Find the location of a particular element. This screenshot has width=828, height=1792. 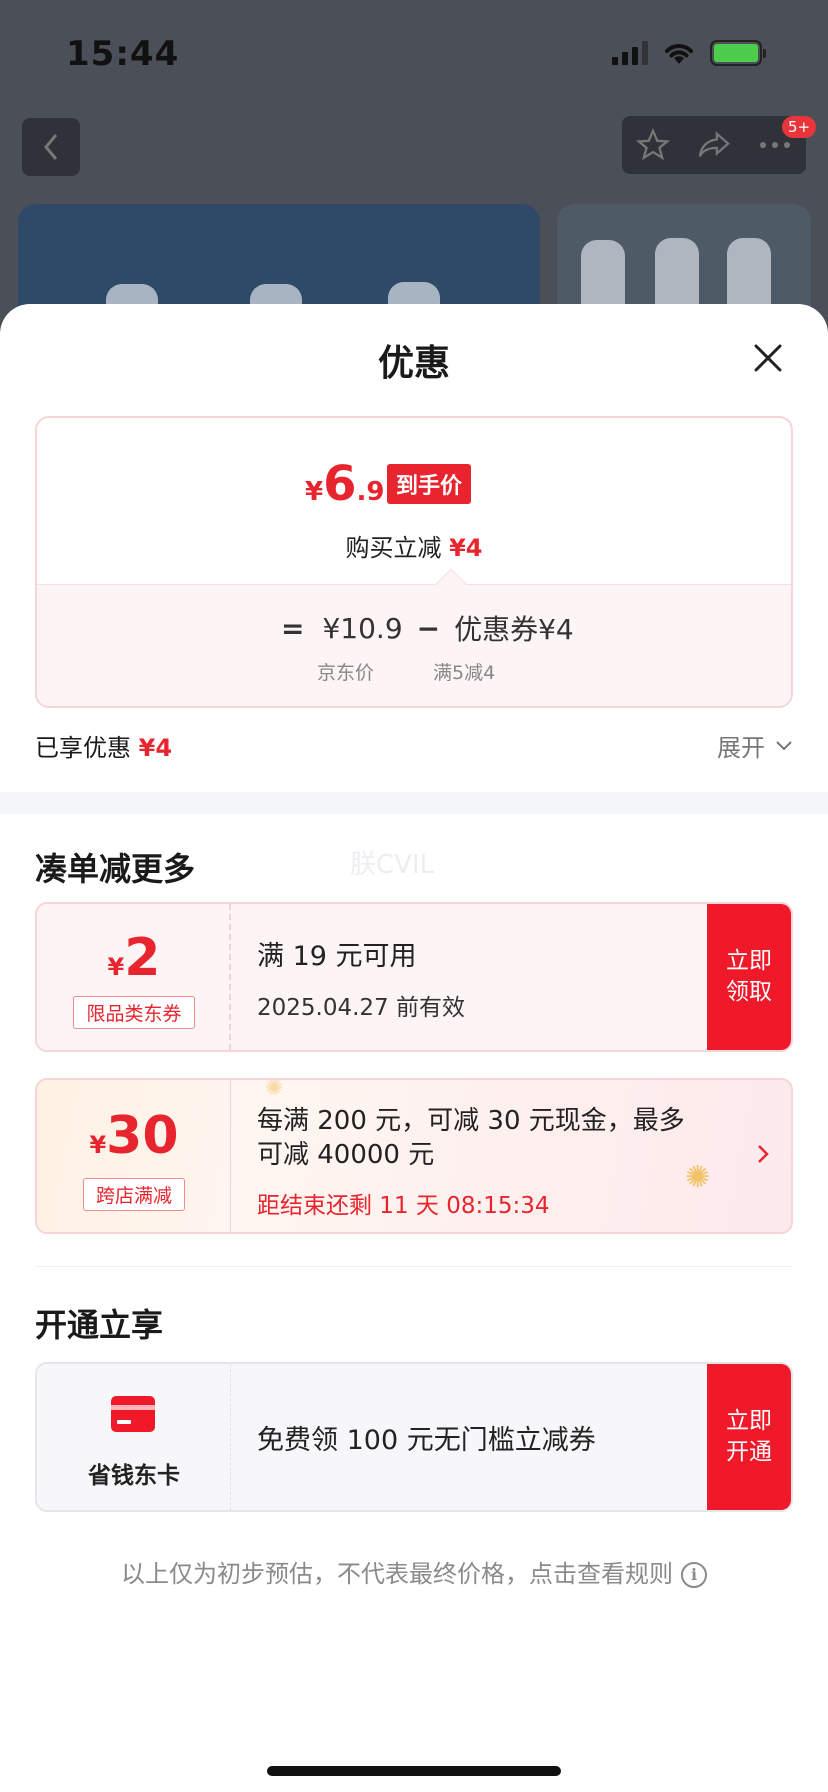

chevron-down-icon is located at coordinates (784, 745).